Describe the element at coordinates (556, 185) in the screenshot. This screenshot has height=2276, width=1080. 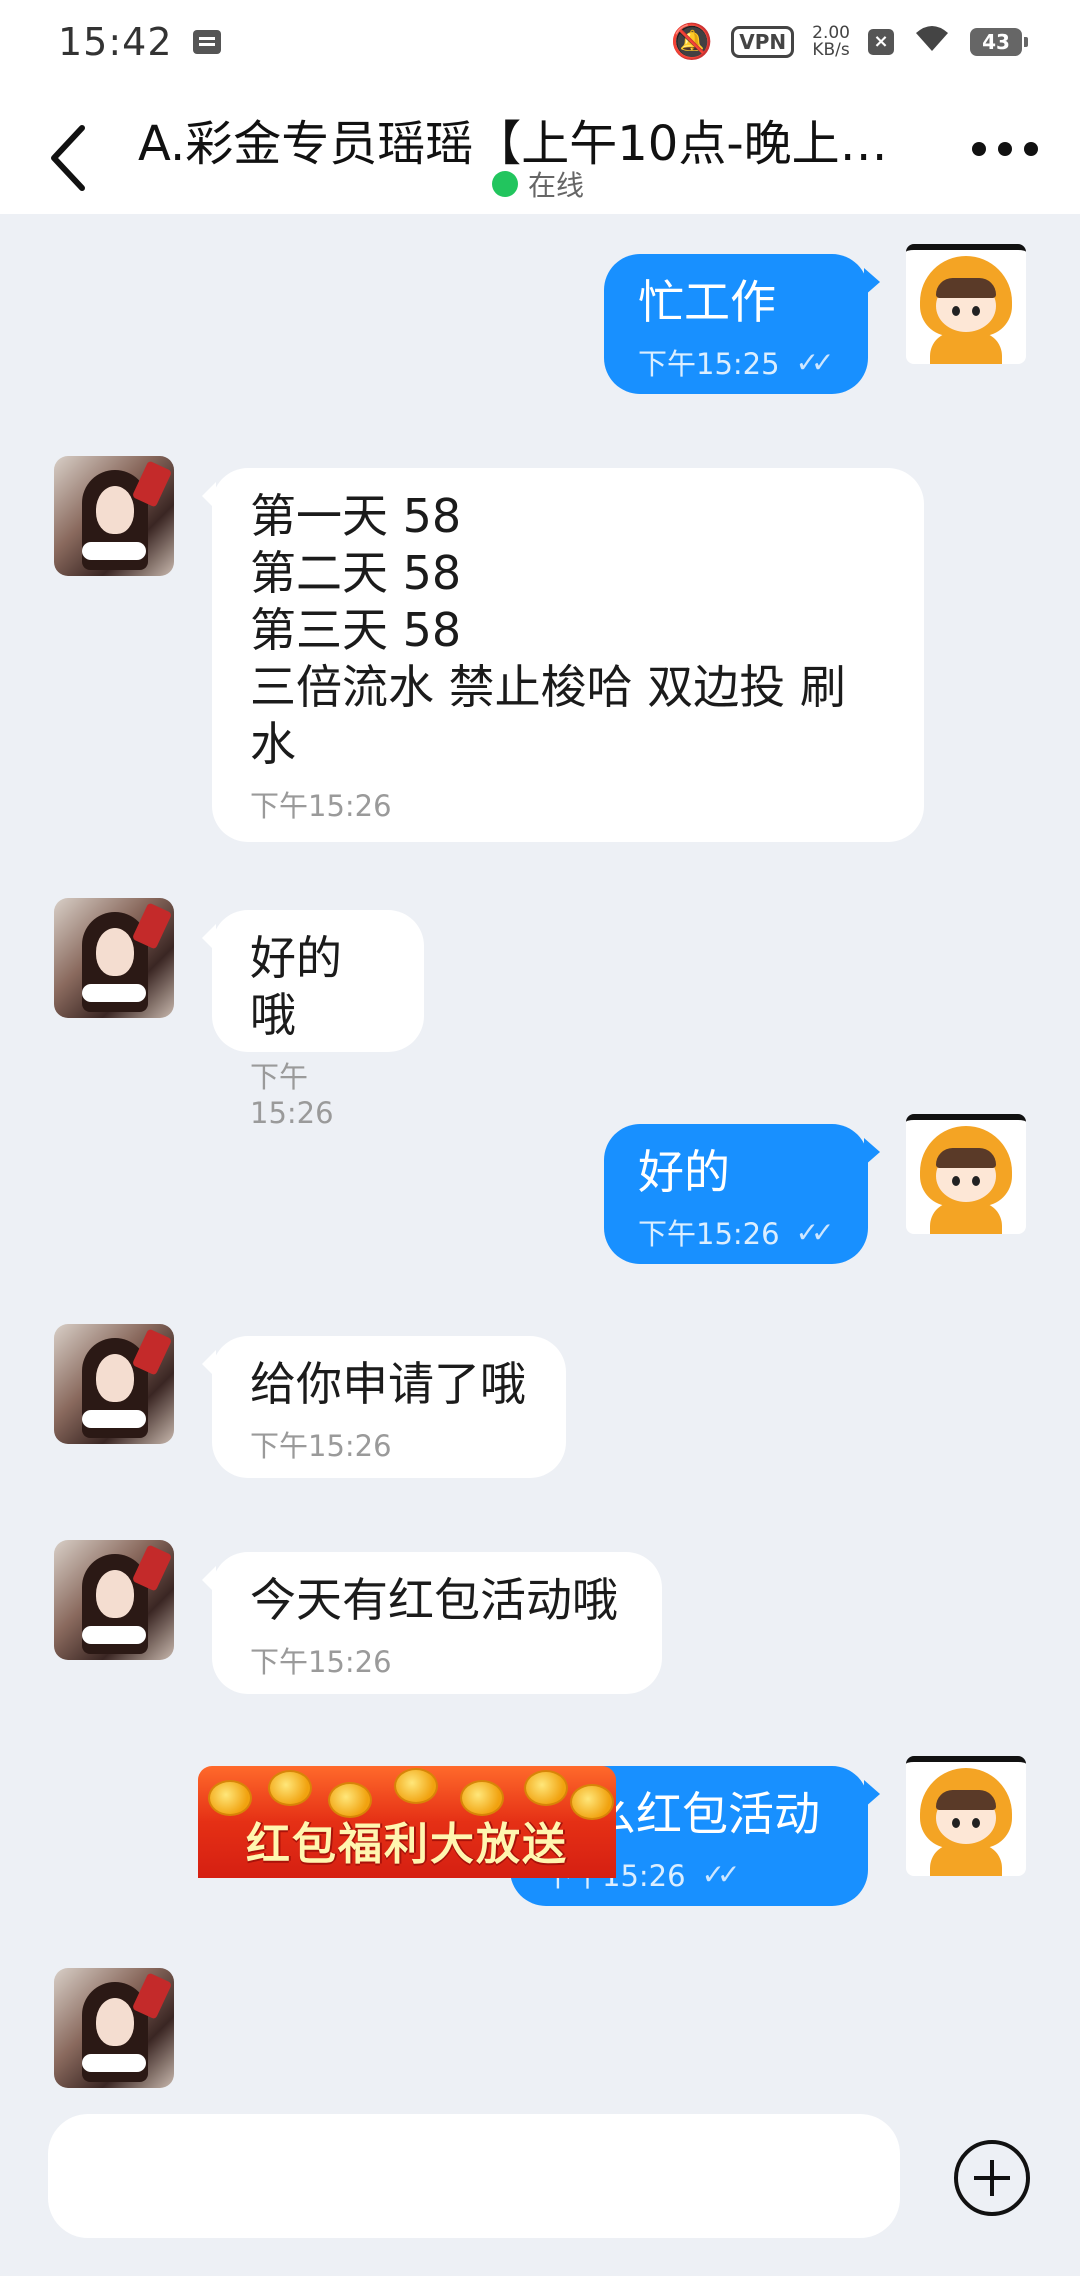
I see `online-status-label: 在线` at that location.